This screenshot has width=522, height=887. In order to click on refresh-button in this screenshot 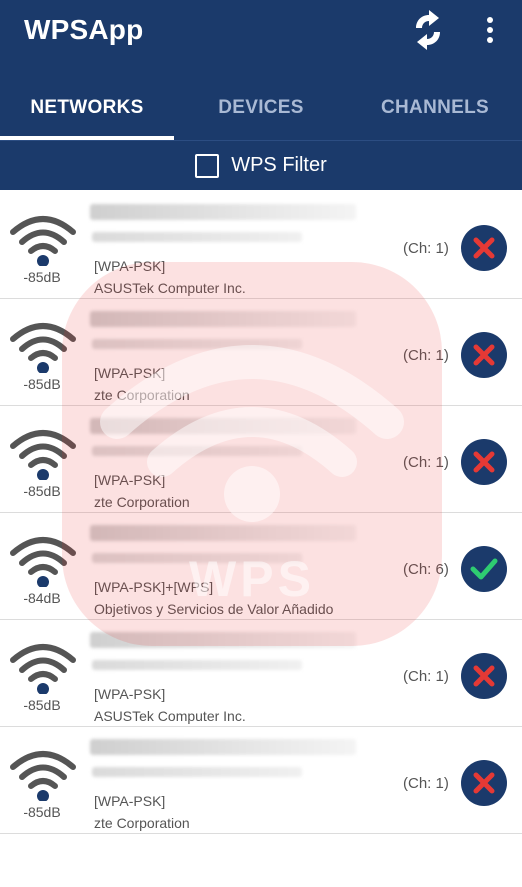, I will do `click(428, 30)`.